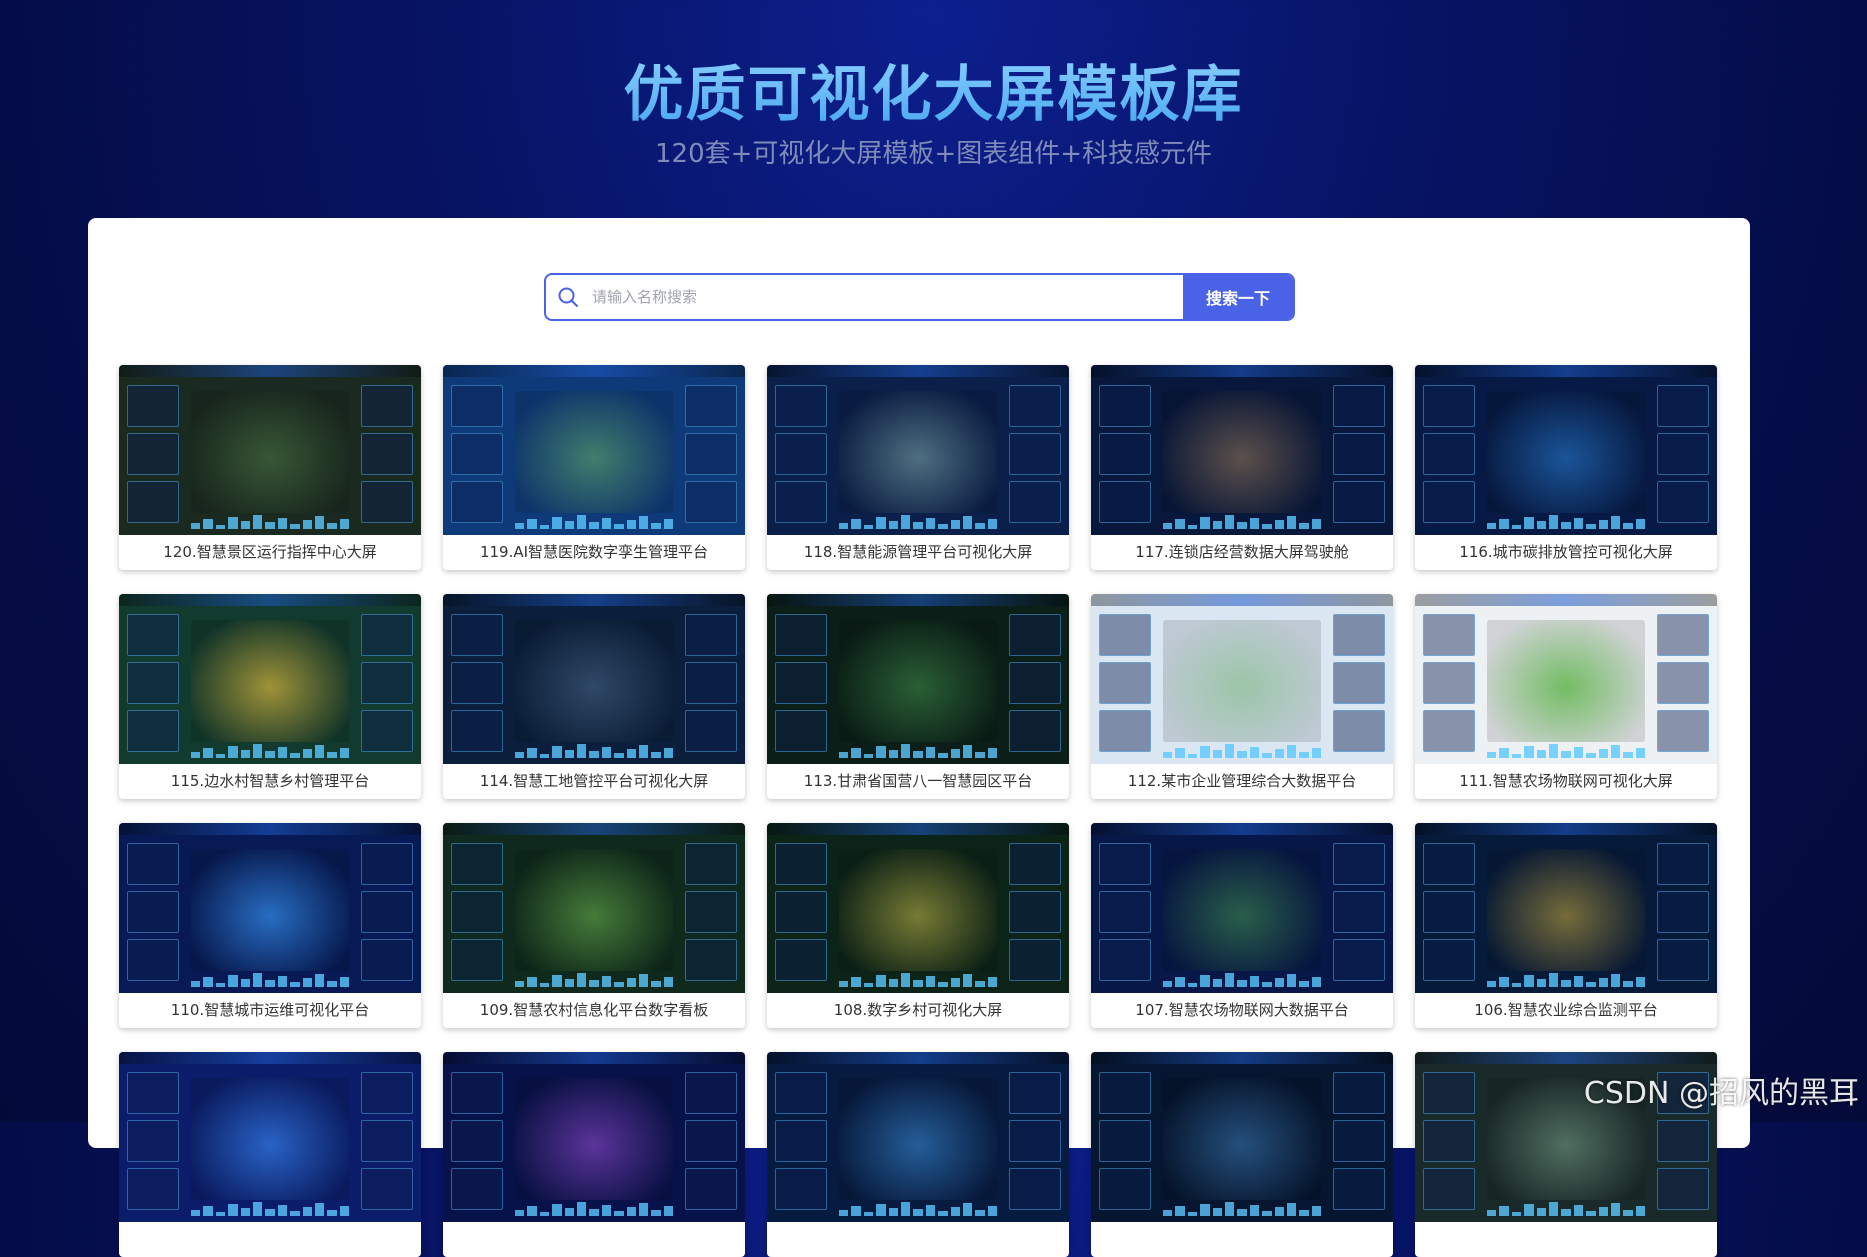  What do you see at coordinates (594, 1010) in the screenshot?
I see `template-label: 109.智慧农村信息化平台数字看板` at bounding box center [594, 1010].